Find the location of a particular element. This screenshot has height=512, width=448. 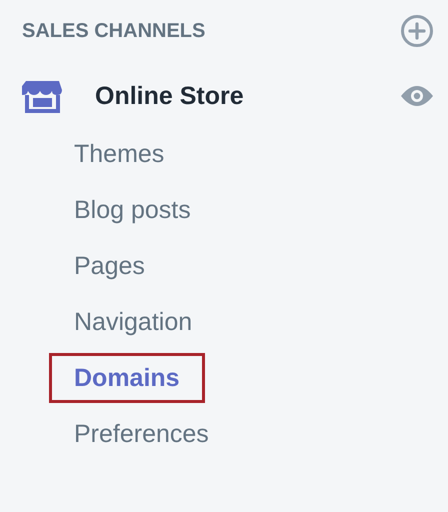

storefront-icon is located at coordinates (42, 96).